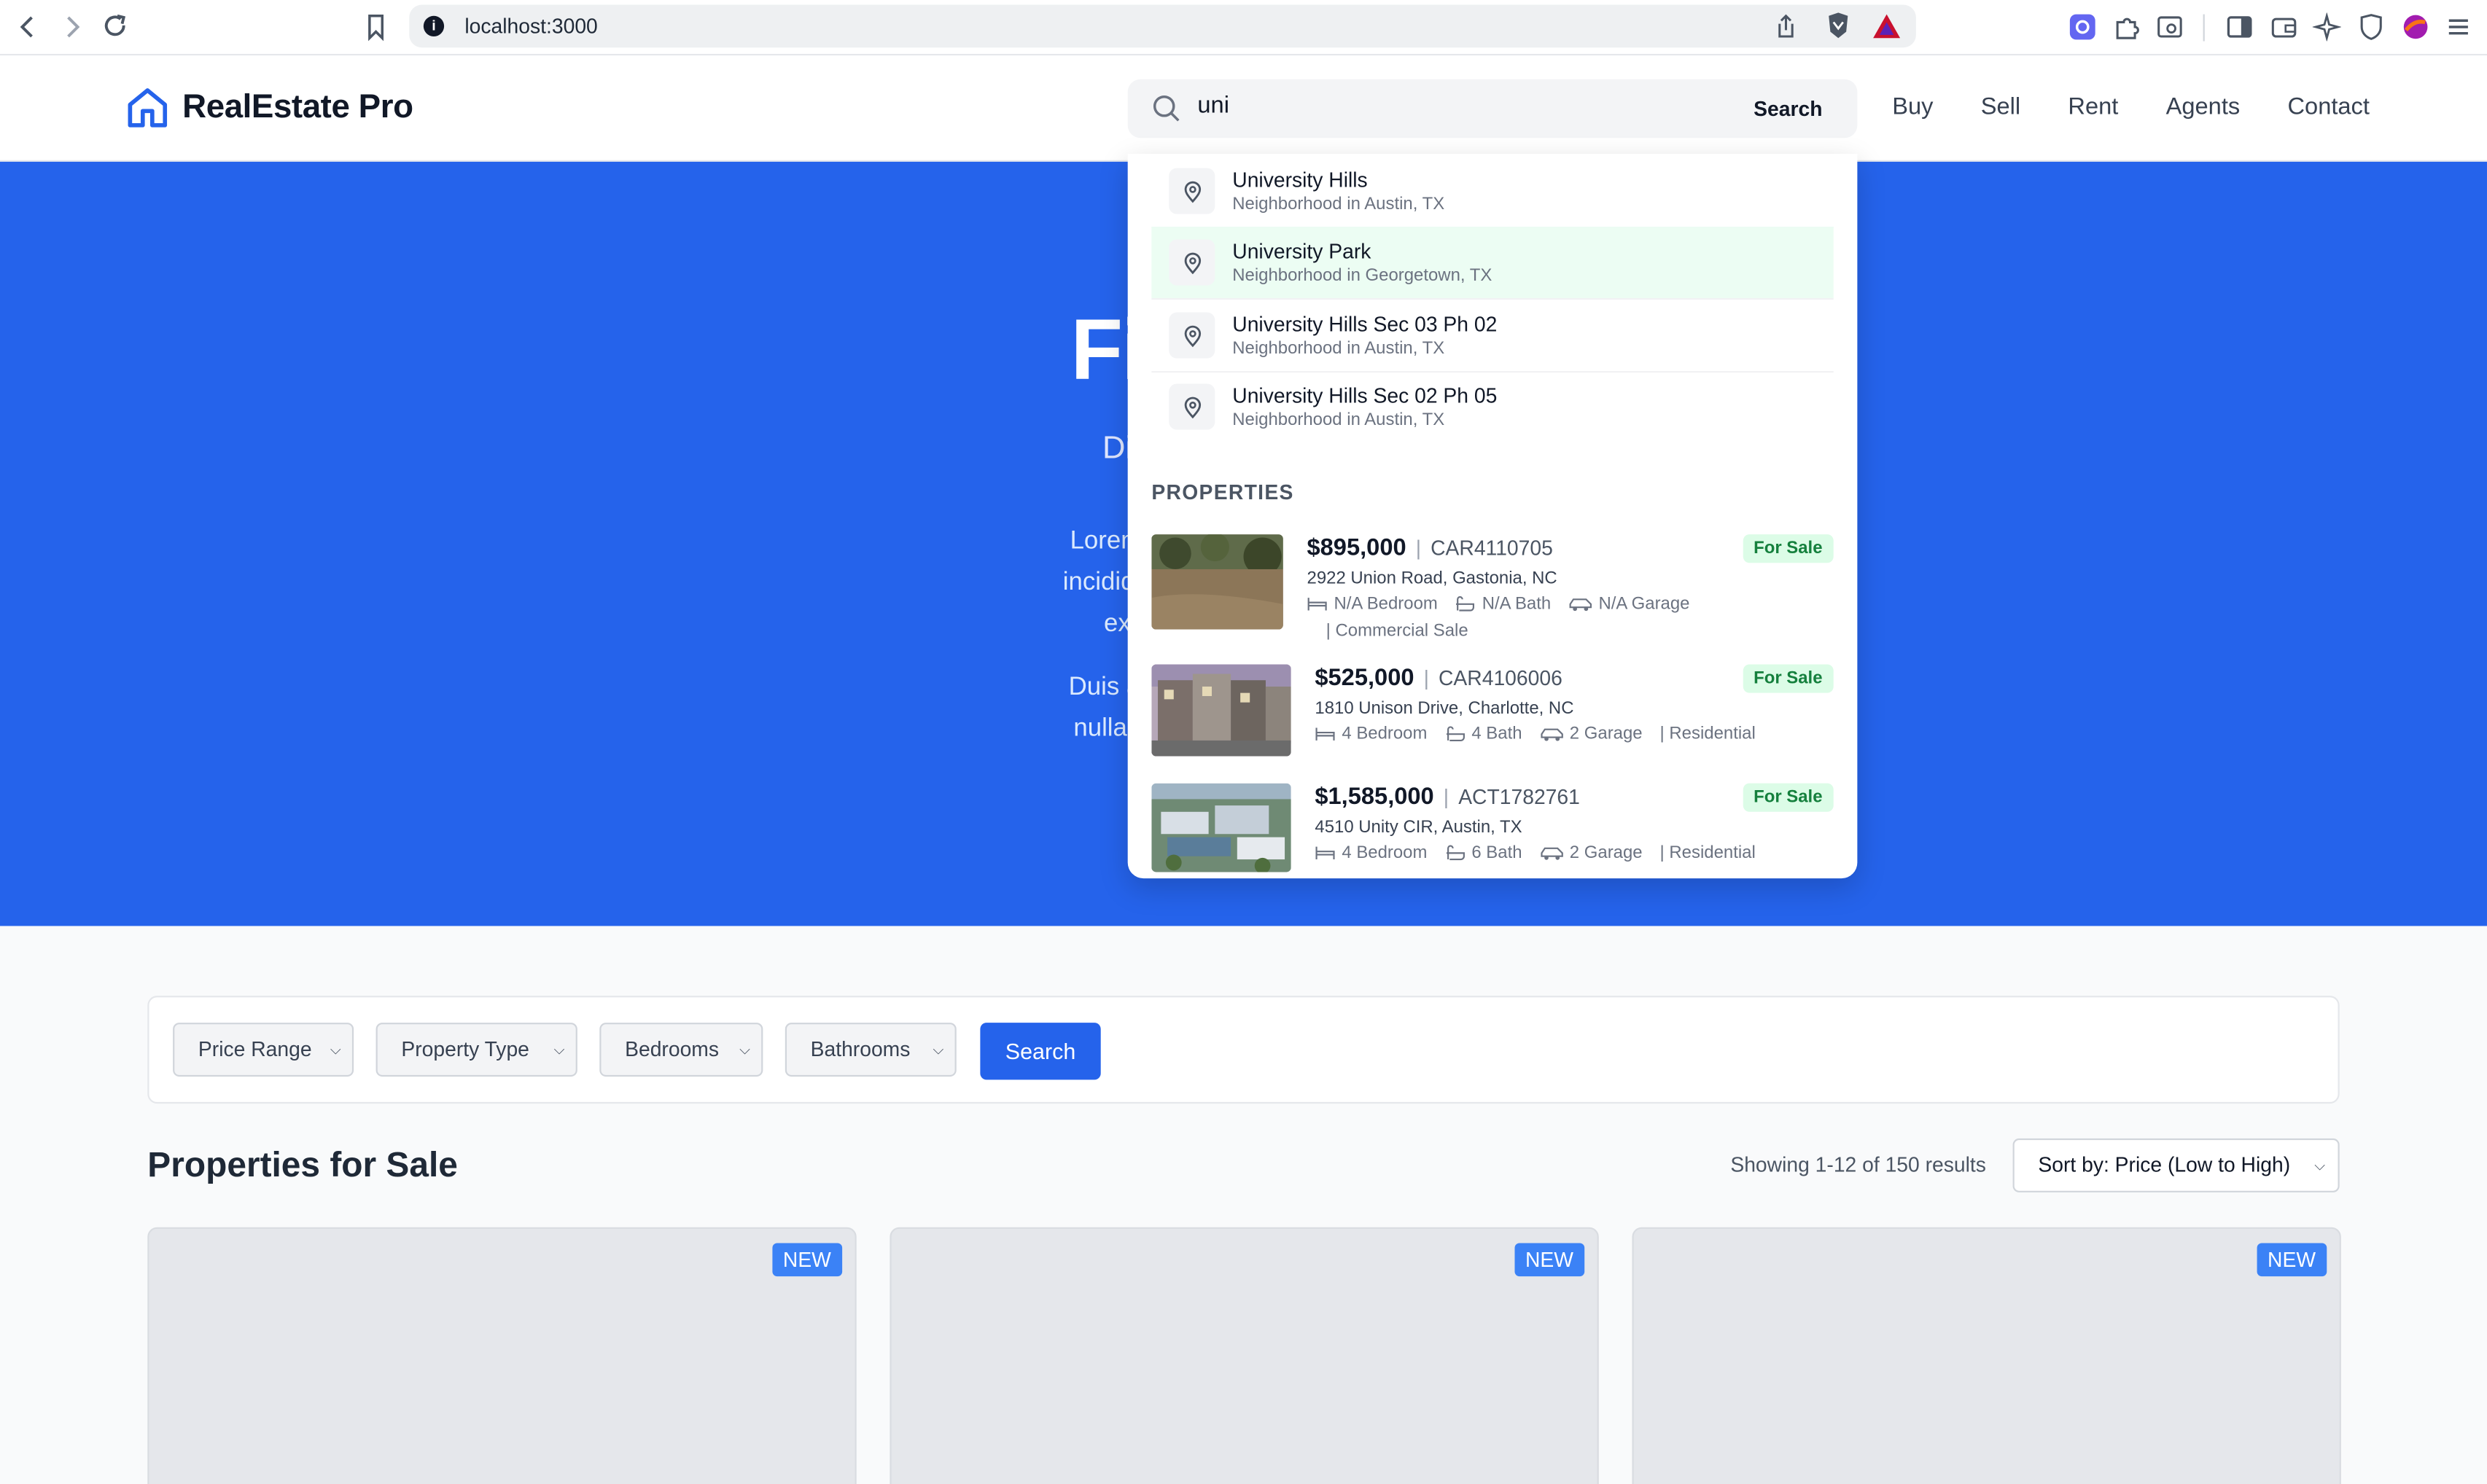  Describe the element at coordinates (1435, 106) in the screenshot. I see `search-input` at that location.